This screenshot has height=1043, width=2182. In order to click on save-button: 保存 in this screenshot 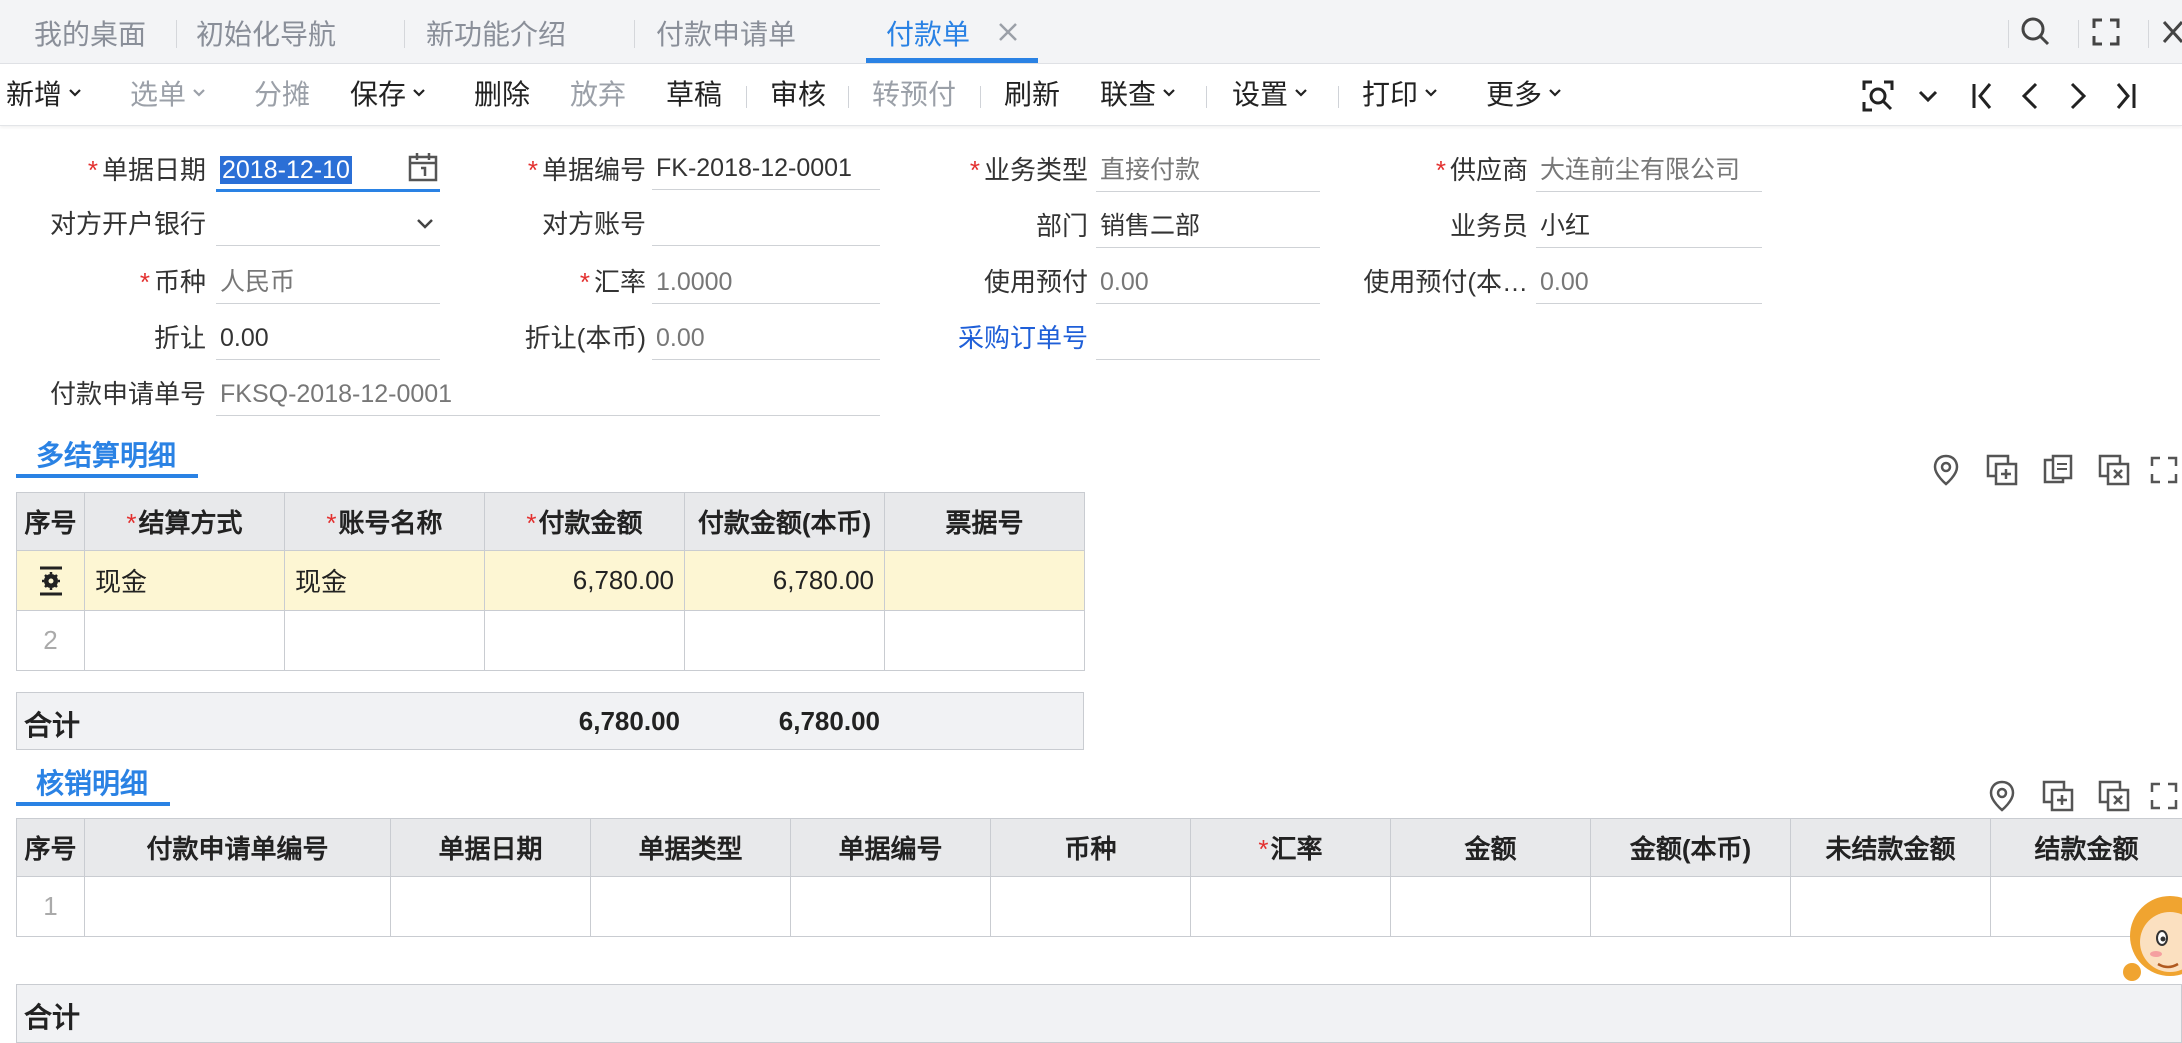, I will do `click(388, 95)`.